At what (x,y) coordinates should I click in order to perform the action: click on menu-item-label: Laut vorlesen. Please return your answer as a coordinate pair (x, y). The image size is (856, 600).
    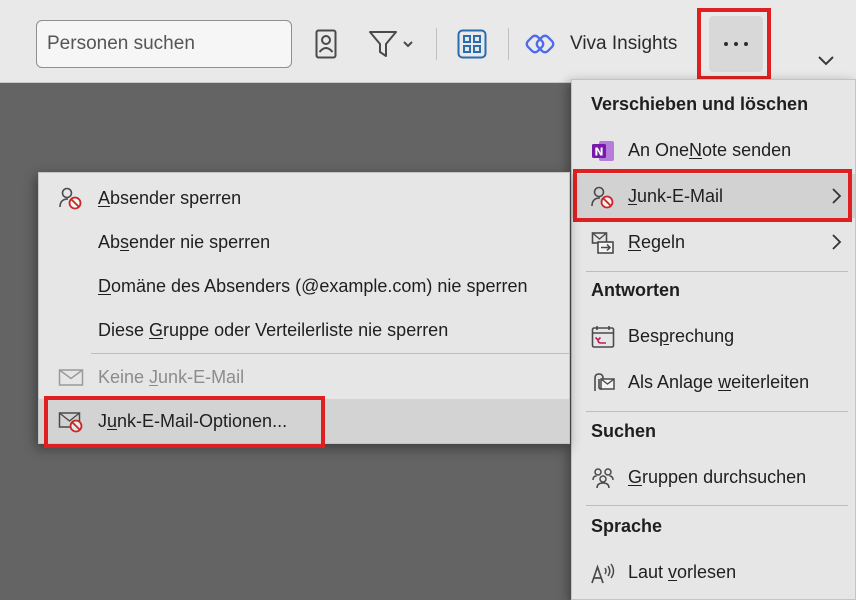
    Looking at the image, I should click on (682, 571).